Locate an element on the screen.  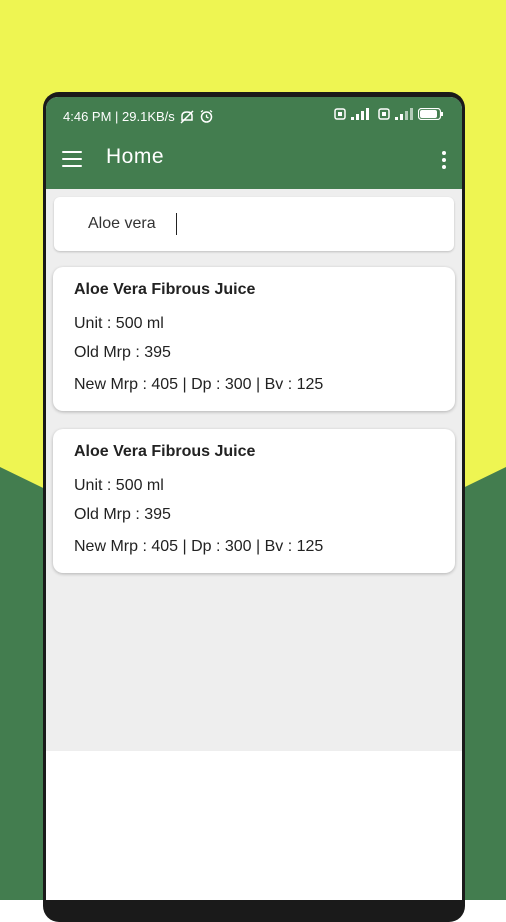
search-box is located at coordinates (254, 224).